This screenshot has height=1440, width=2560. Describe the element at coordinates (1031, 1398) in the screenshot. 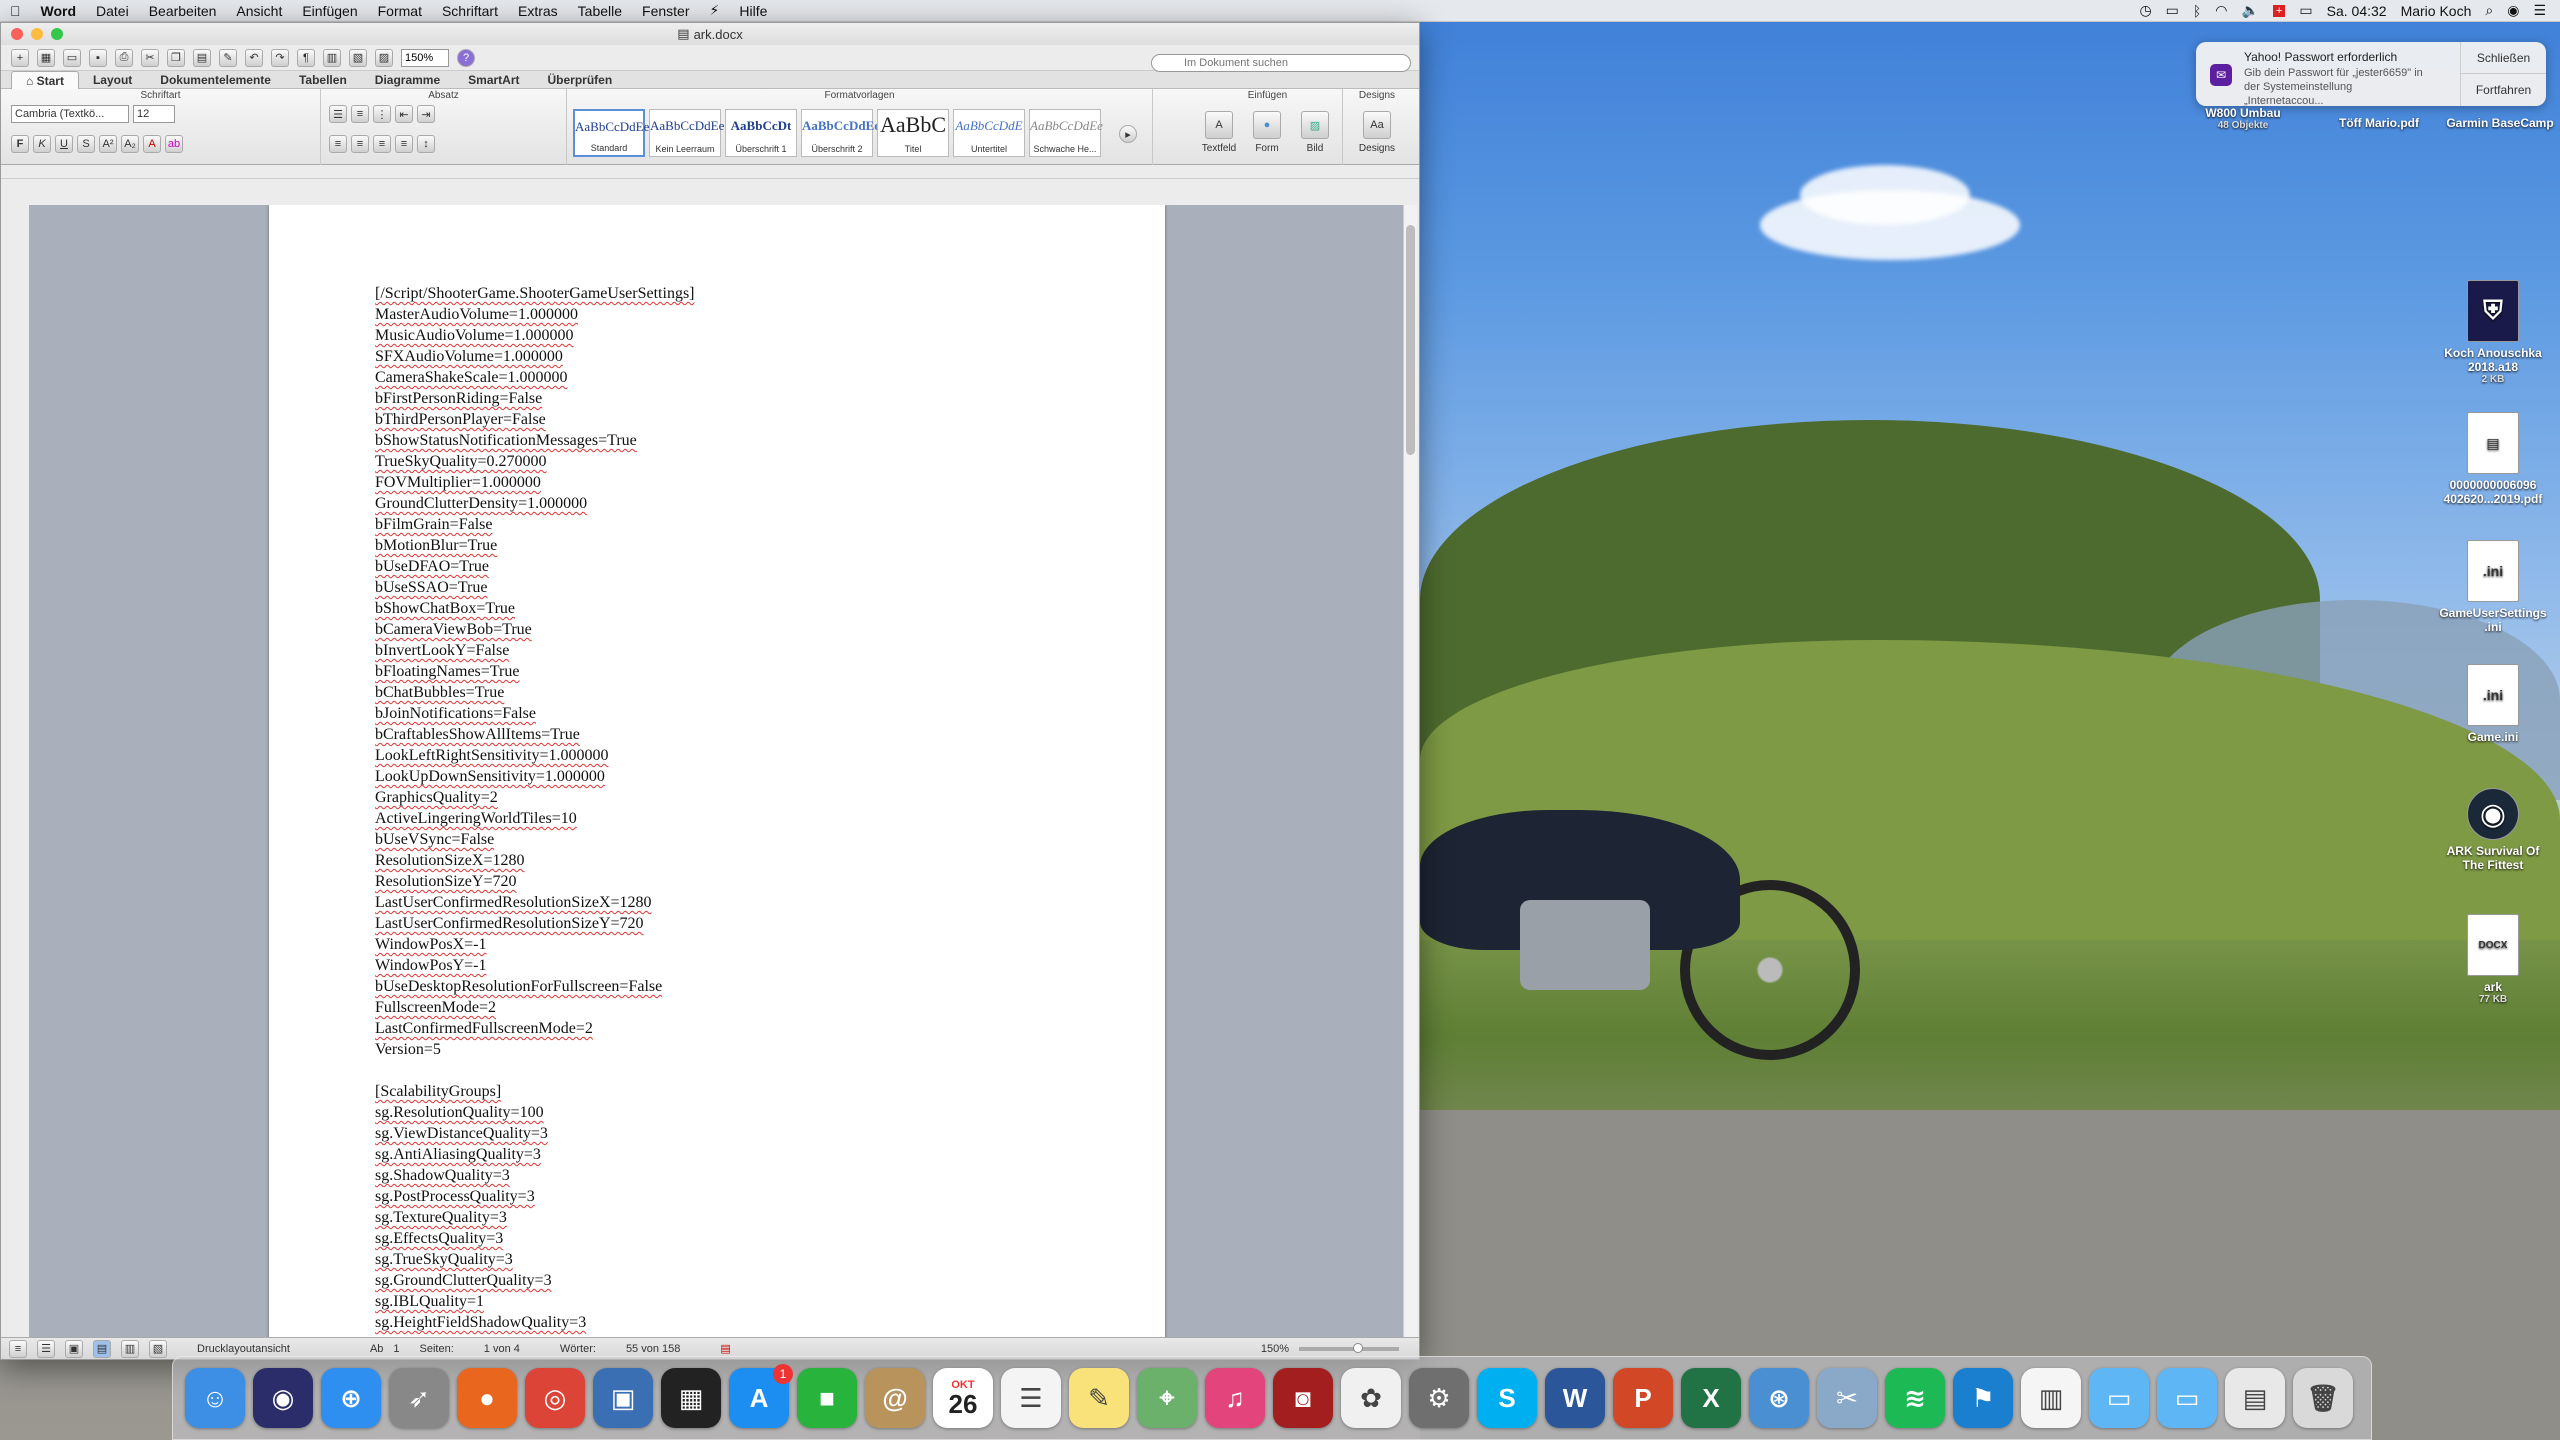

I see `dock-item-reminders: ☰` at that location.